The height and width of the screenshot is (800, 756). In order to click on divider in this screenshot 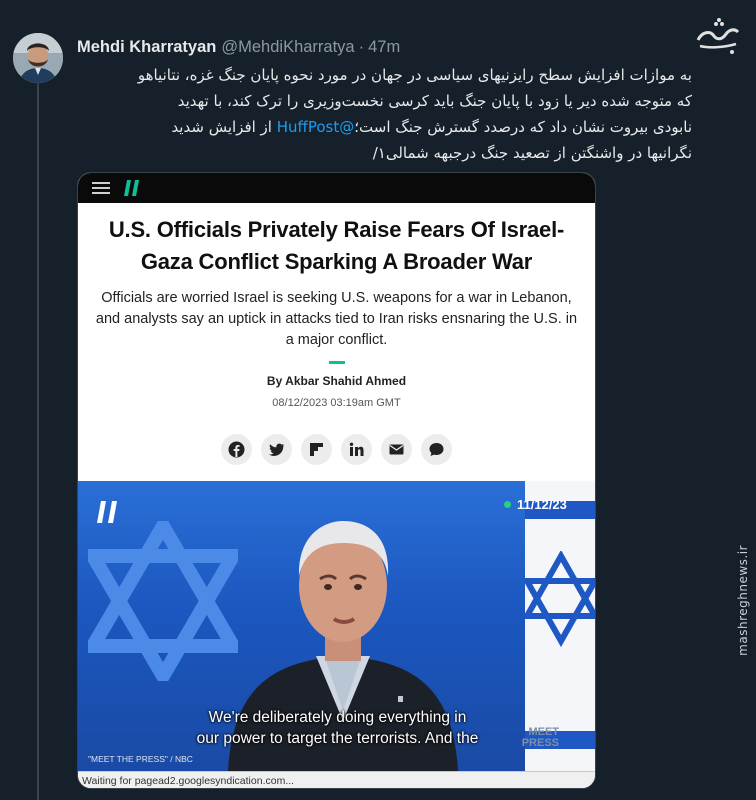, I will do `click(336, 362)`.